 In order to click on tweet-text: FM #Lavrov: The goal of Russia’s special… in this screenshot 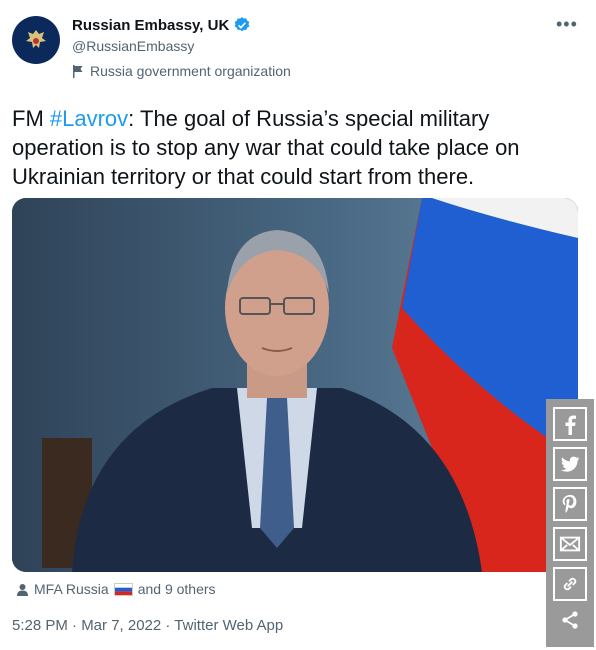, I will do `click(292, 147)`.